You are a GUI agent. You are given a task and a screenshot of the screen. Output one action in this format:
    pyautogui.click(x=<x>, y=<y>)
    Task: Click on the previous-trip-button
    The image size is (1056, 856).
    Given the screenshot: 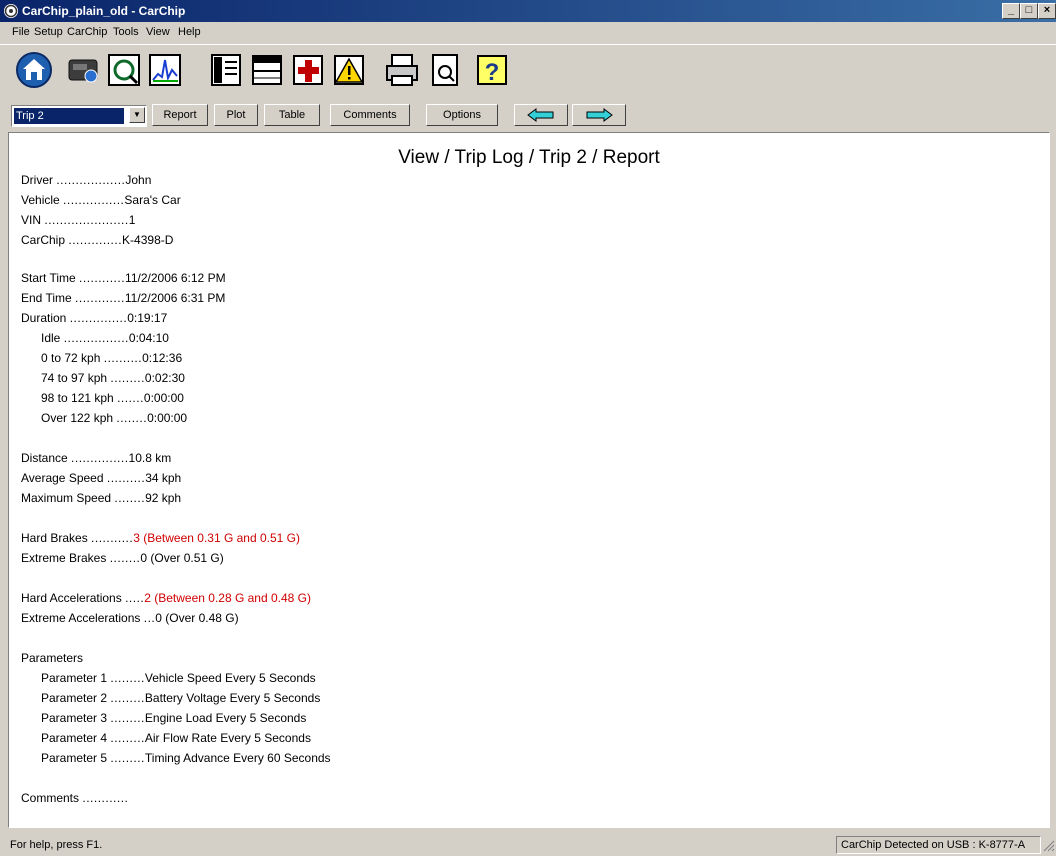 What is the action you would take?
    pyautogui.click(x=541, y=115)
    